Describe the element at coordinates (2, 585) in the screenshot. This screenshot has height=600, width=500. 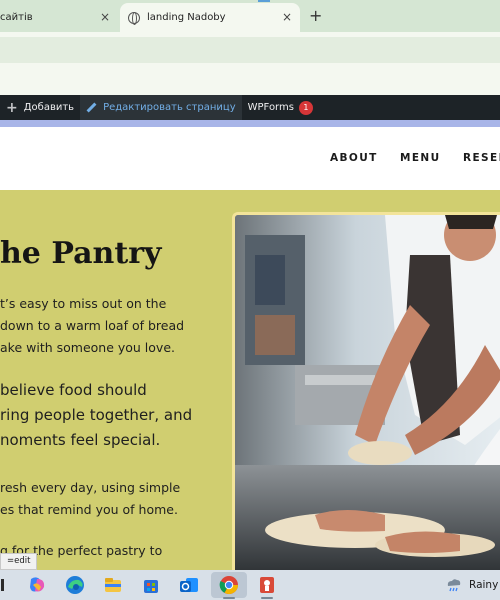
I see `start-fragment-icon` at that location.